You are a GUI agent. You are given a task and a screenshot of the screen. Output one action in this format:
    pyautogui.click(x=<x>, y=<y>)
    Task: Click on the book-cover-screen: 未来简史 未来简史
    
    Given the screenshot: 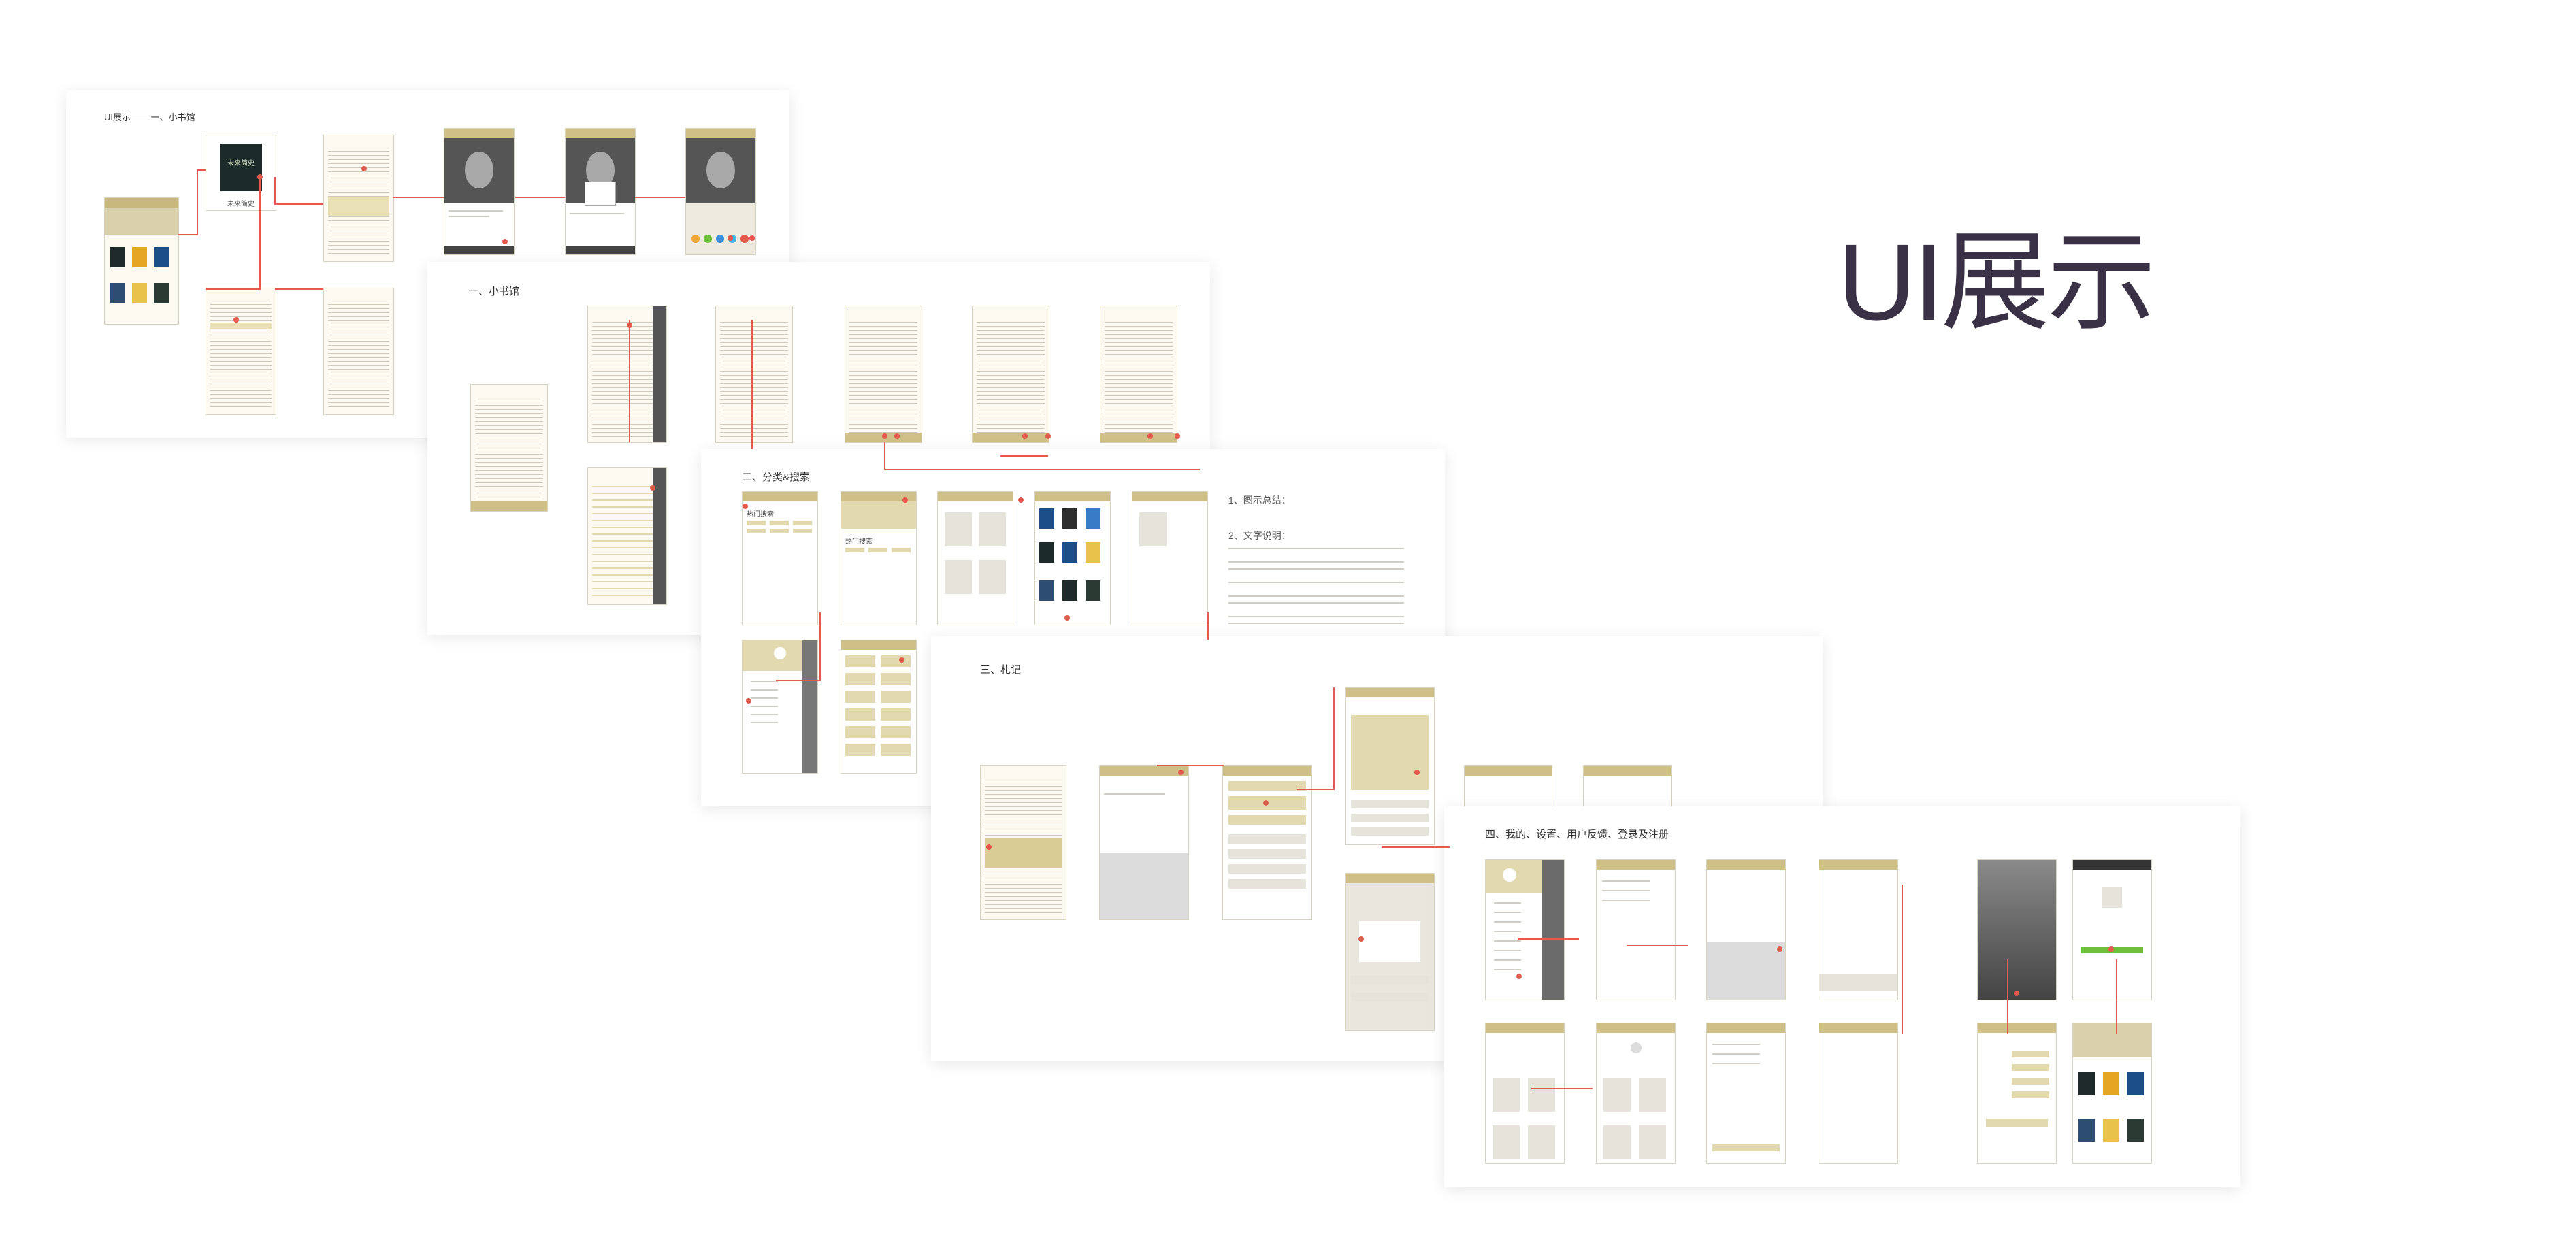 What is the action you would take?
    pyautogui.click(x=241, y=173)
    